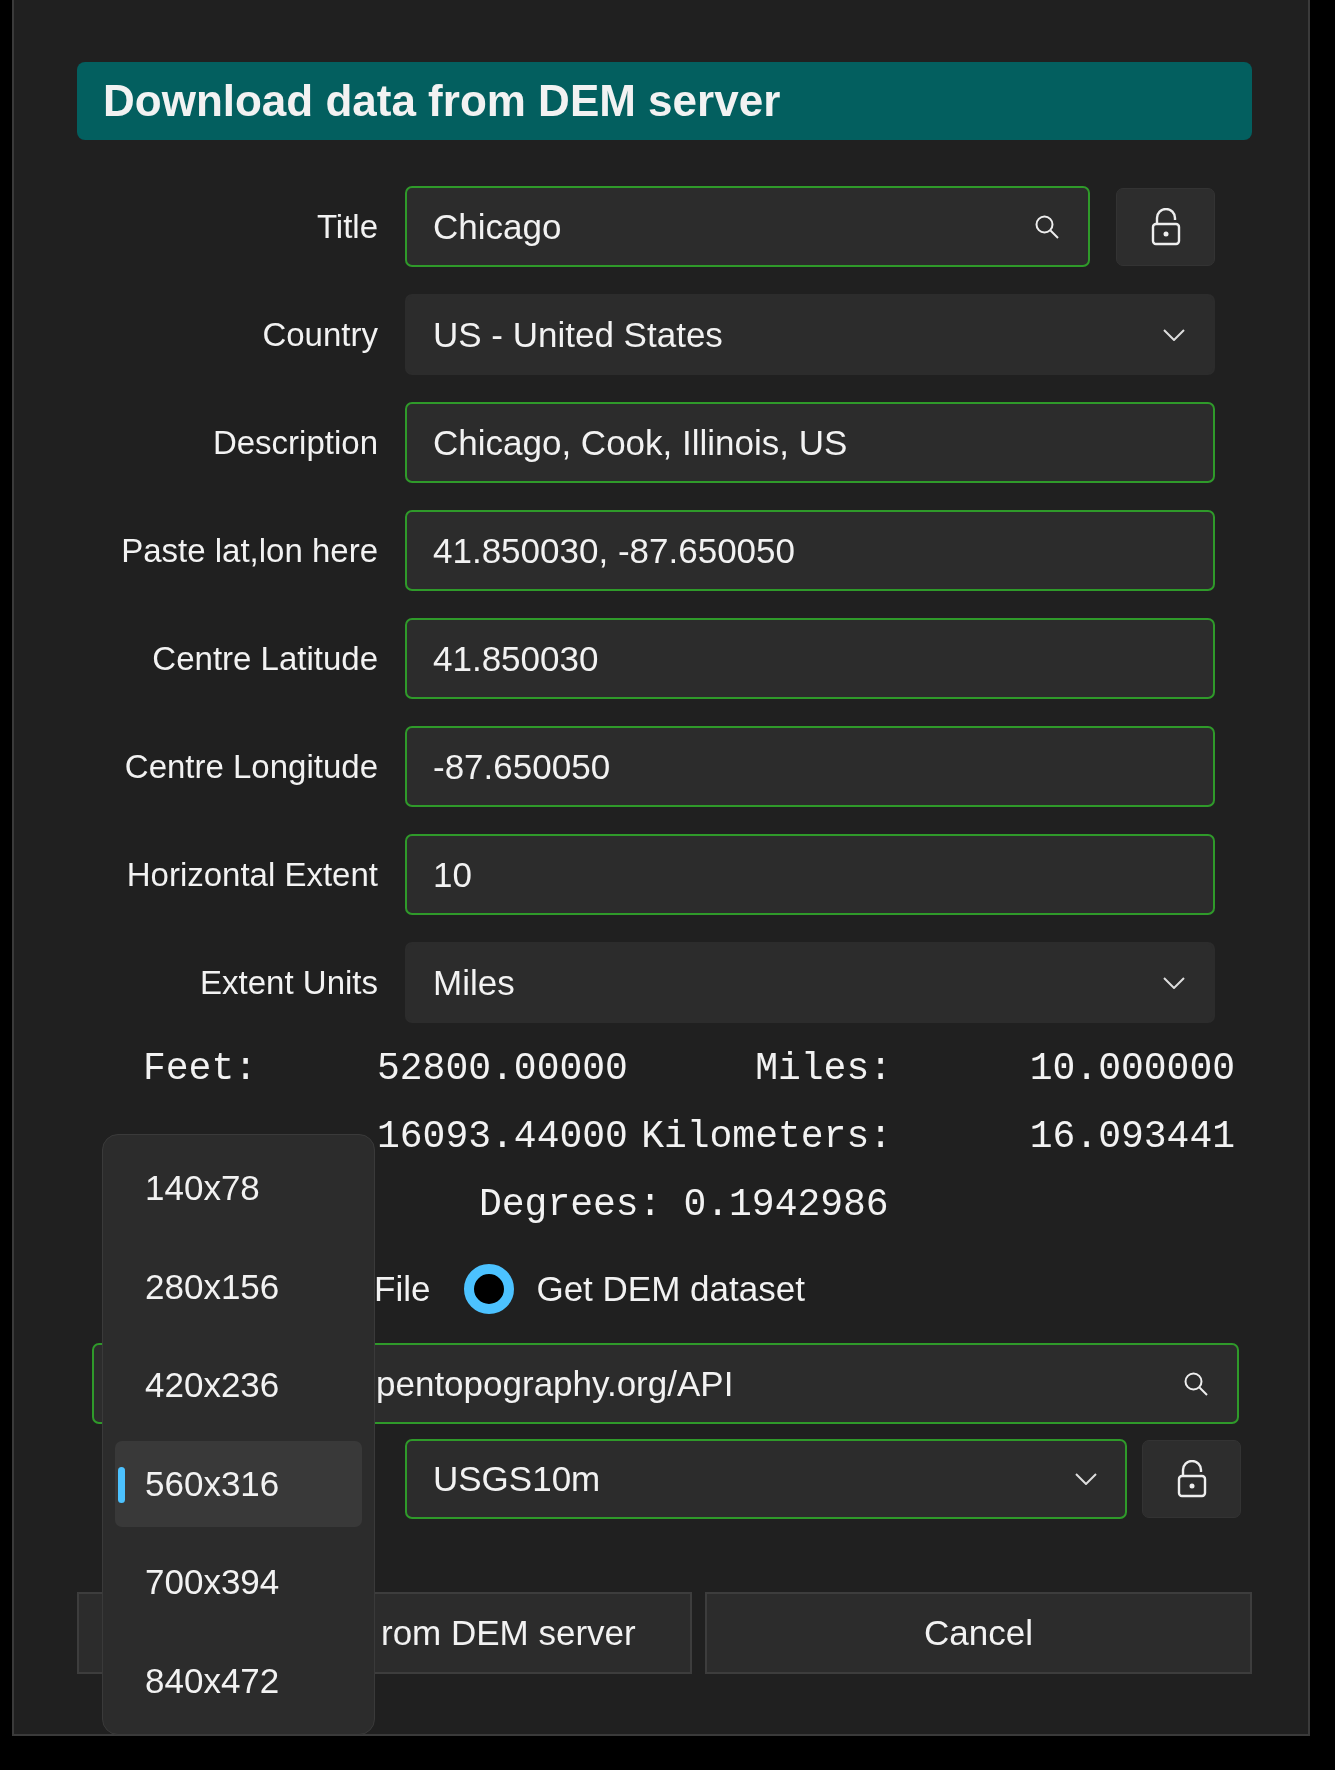 The height and width of the screenshot is (1770, 1335). Describe the element at coordinates (288, 982) in the screenshot. I see `field-label: Extent Units` at that location.